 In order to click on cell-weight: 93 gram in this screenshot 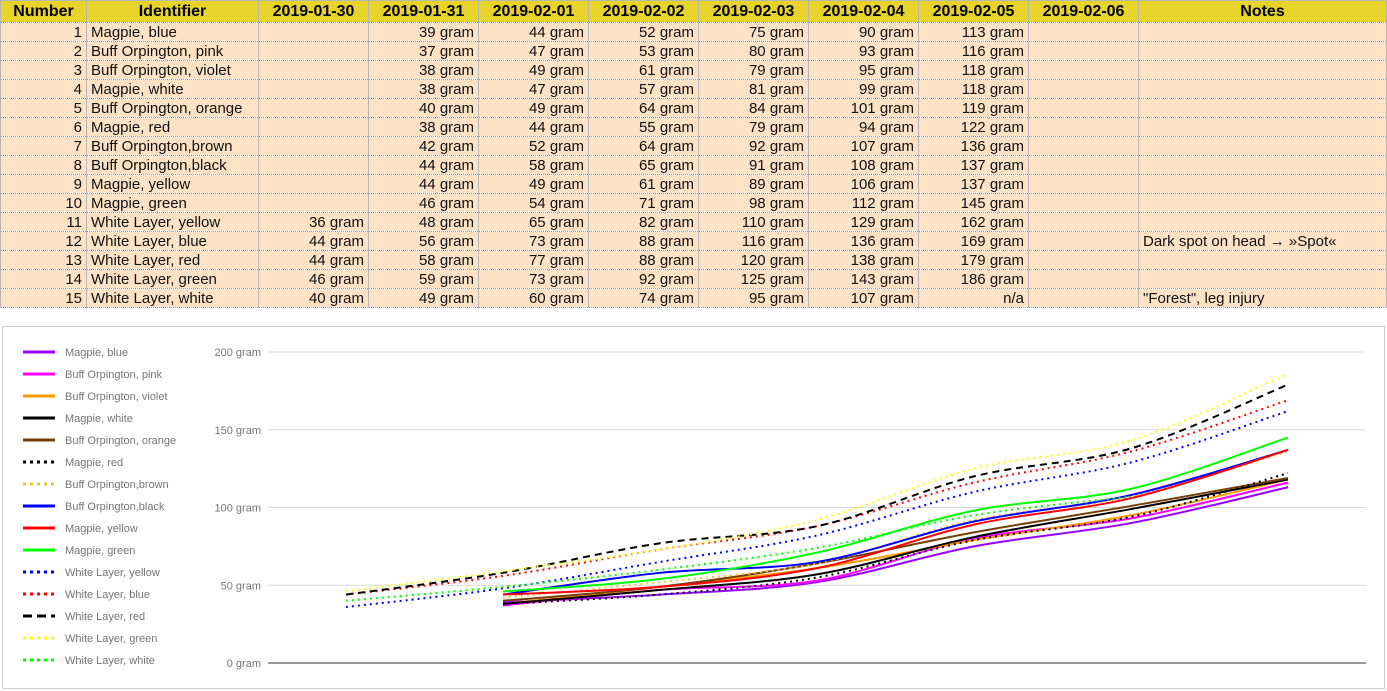, I will do `click(863, 51)`.